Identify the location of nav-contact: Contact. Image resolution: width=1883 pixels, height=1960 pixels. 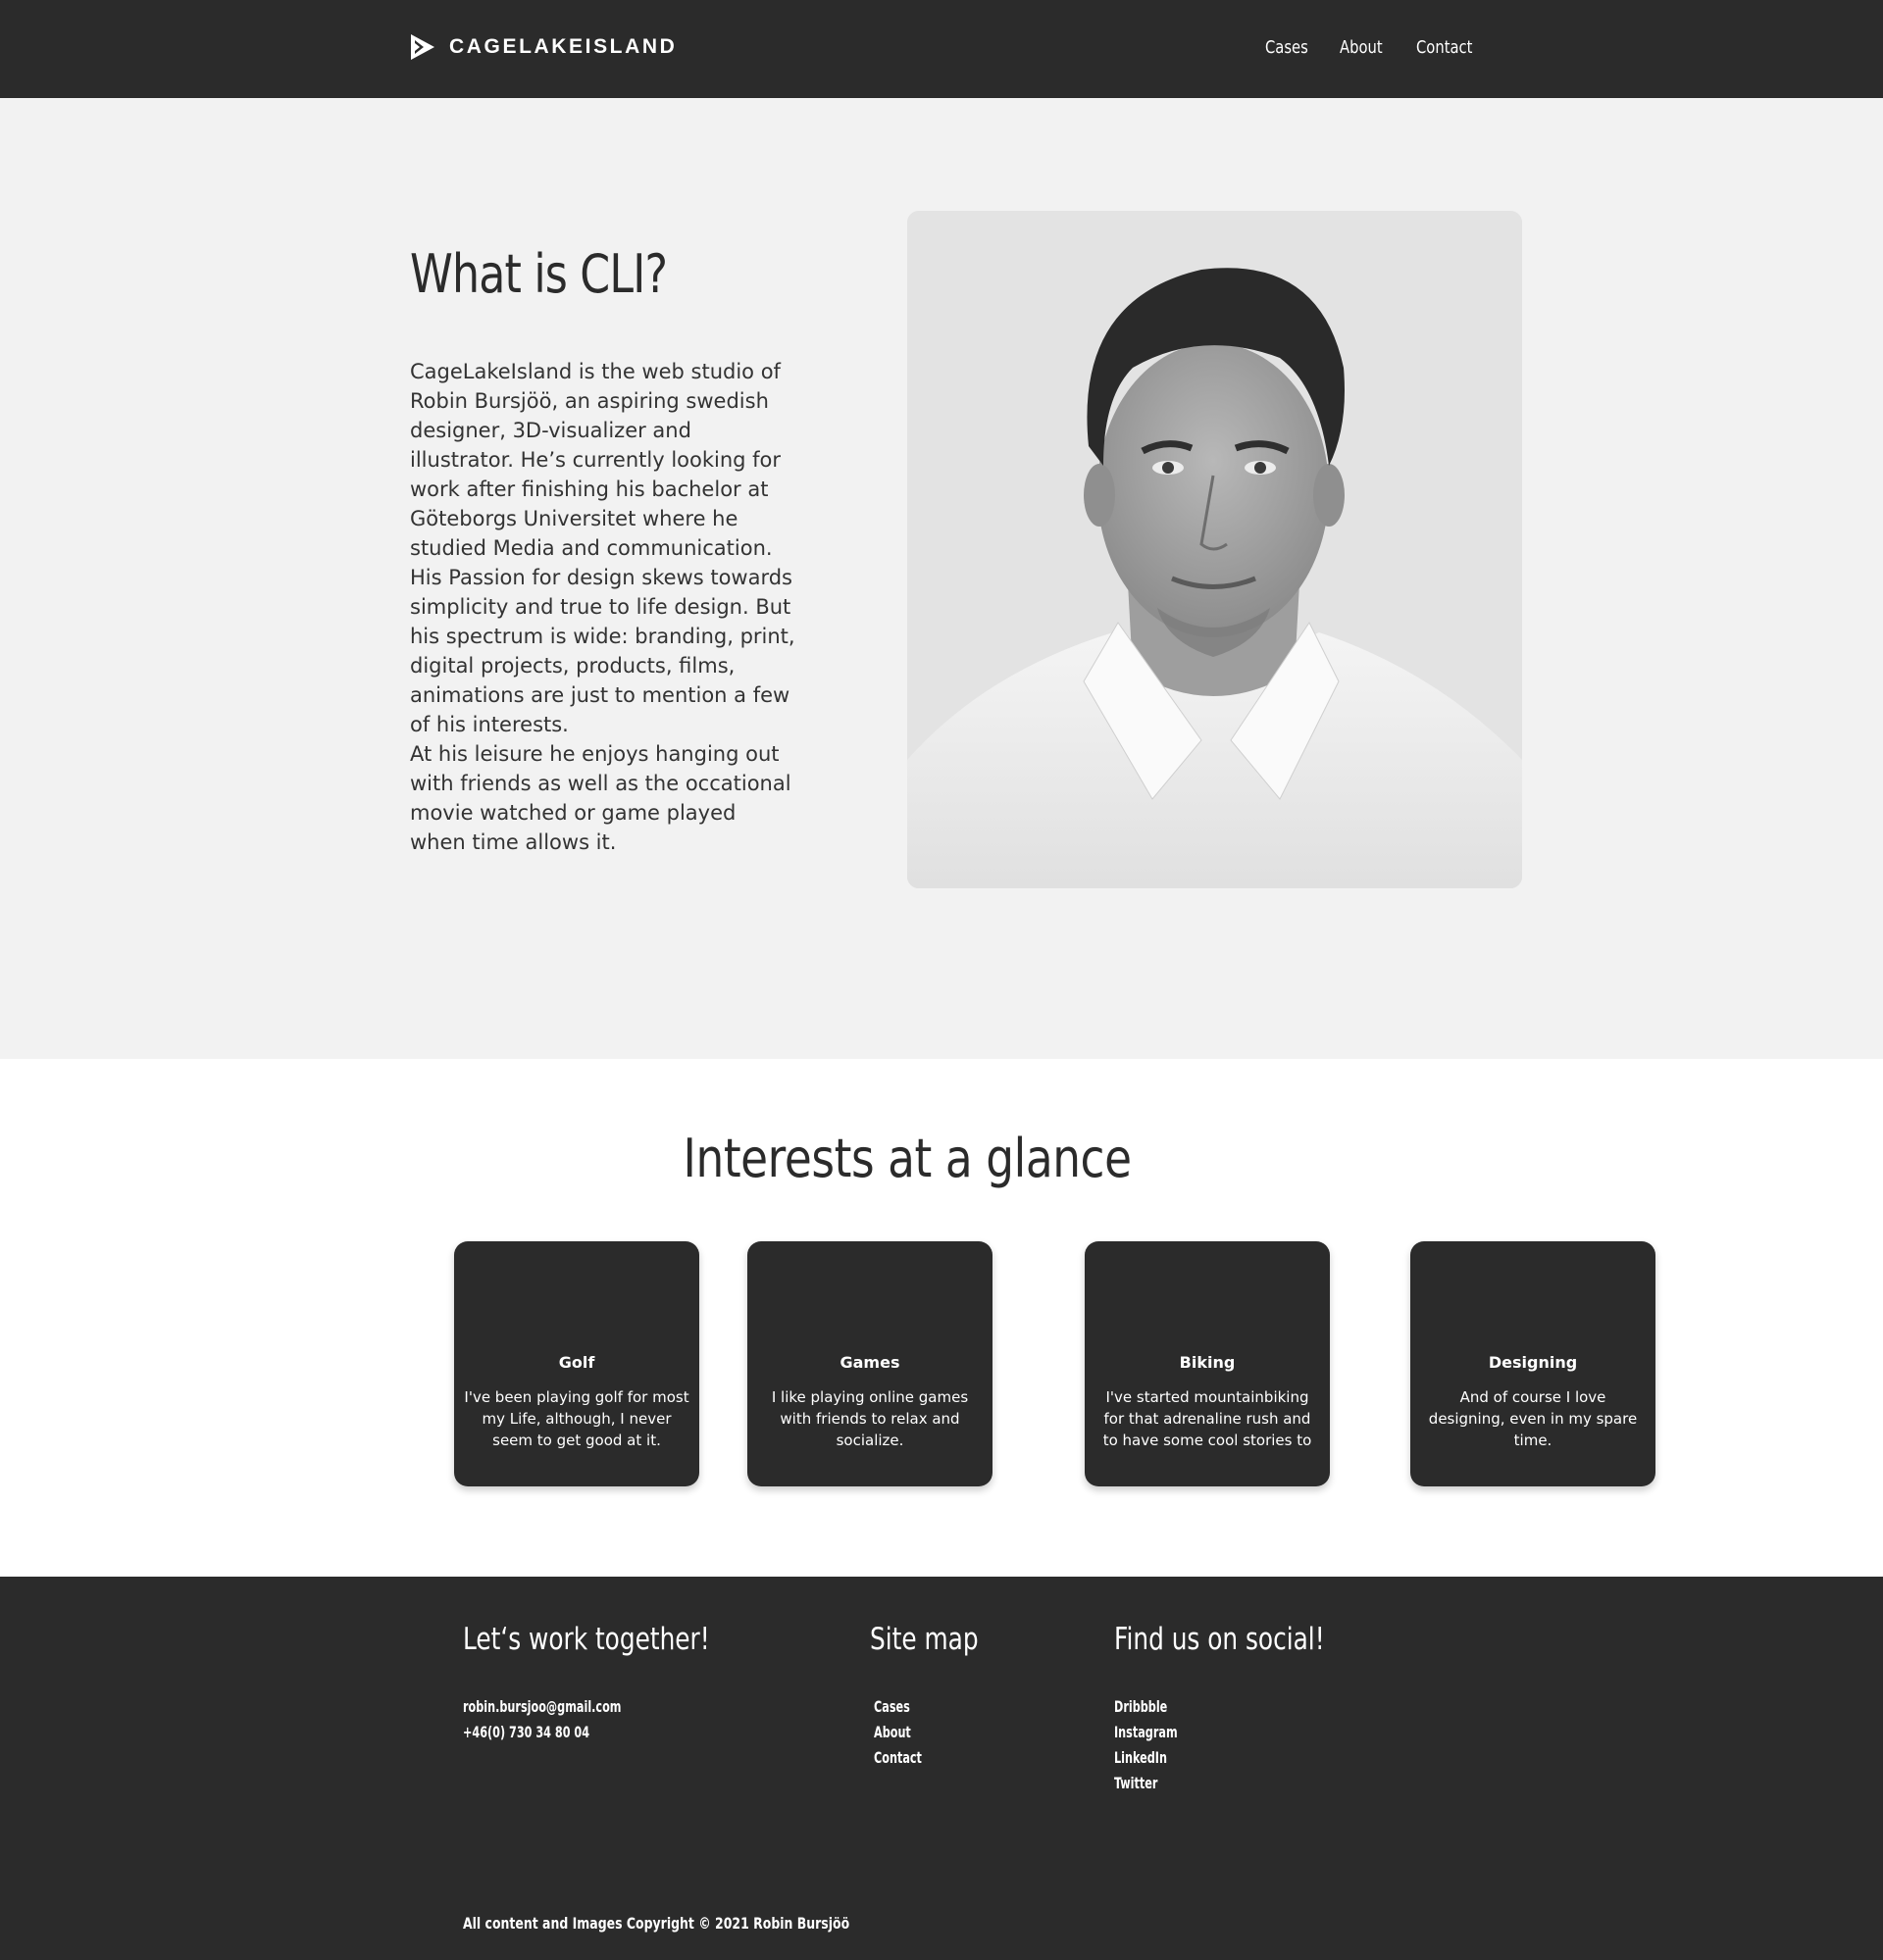
(1444, 47).